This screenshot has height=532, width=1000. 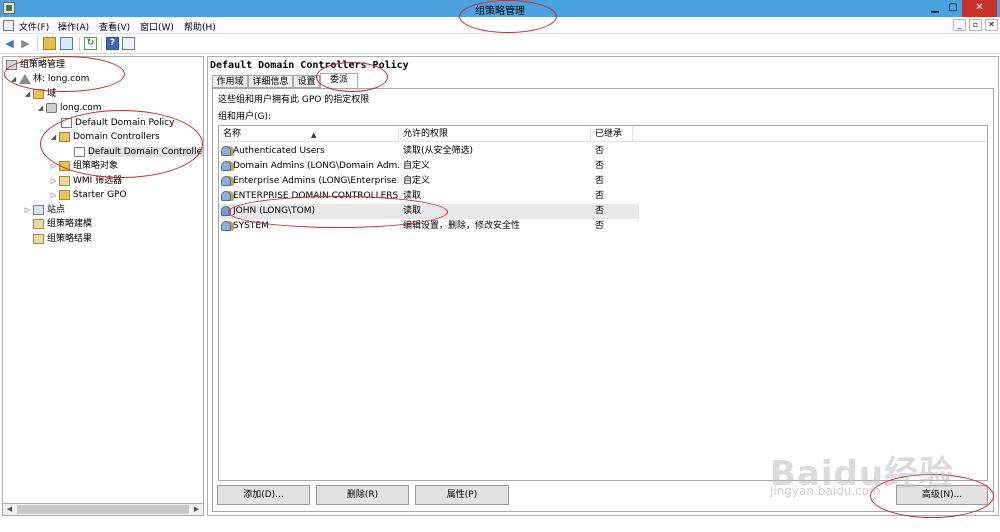 What do you see at coordinates (116, 137) in the screenshot?
I see `tree-label: Domain Controllers` at bounding box center [116, 137].